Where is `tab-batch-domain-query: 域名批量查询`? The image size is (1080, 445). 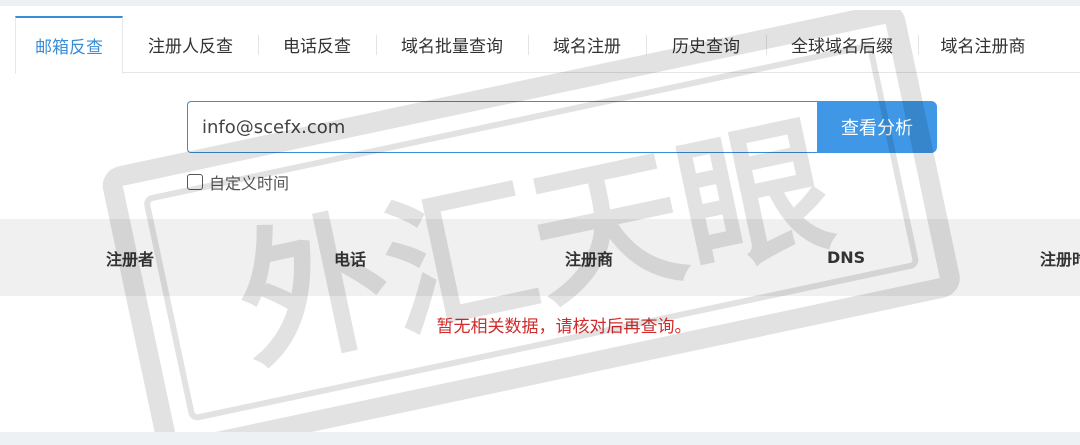 tab-batch-domain-query: 域名批量查询 is located at coordinates (452, 44).